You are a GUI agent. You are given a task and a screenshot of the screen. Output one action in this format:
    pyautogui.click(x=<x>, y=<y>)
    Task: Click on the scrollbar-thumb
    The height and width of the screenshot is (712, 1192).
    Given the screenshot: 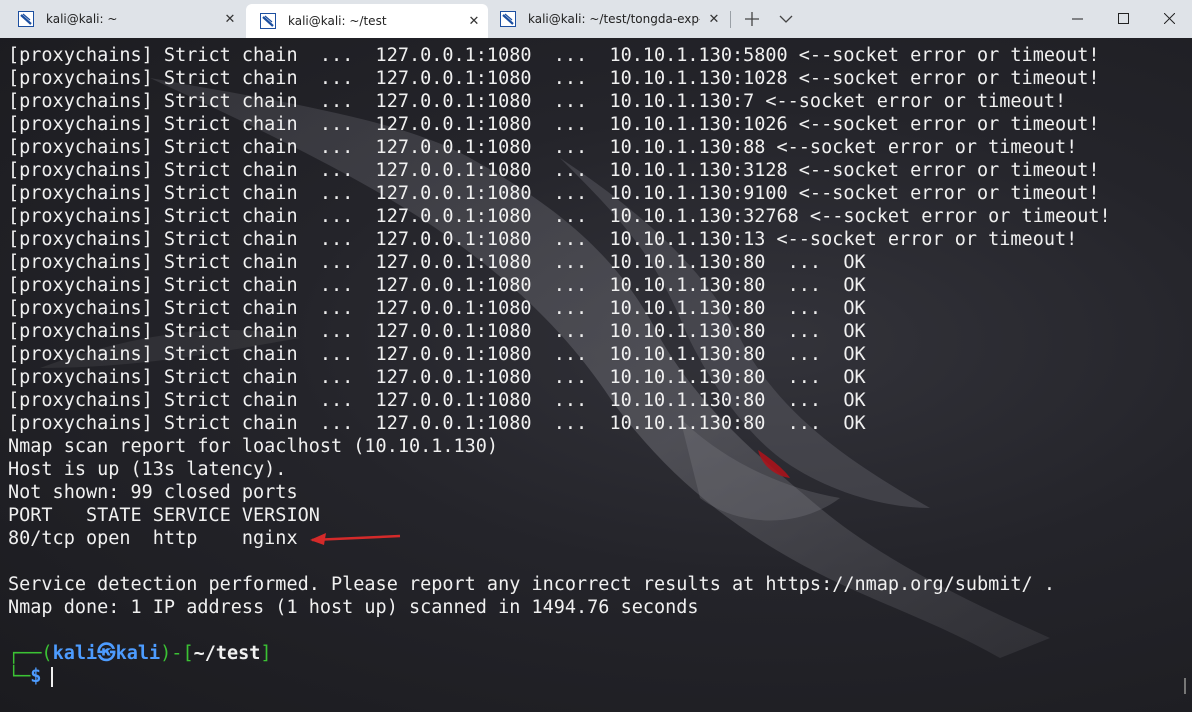 What is the action you would take?
    pyautogui.click(x=1185, y=686)
    